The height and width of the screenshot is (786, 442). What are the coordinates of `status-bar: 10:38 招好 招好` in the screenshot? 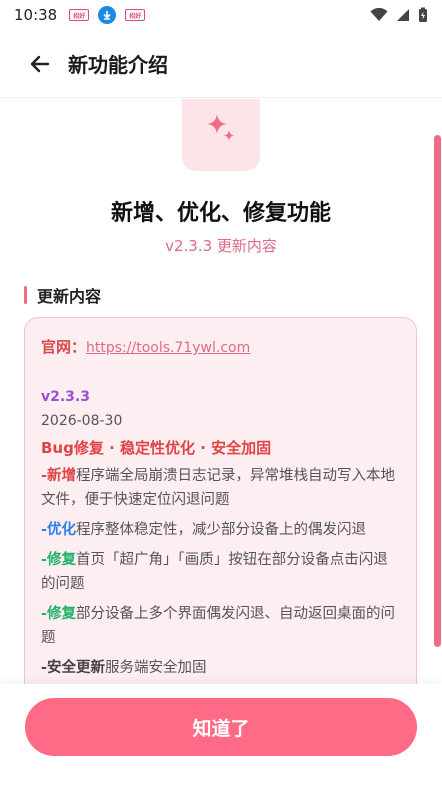 It's located at (221, 15).